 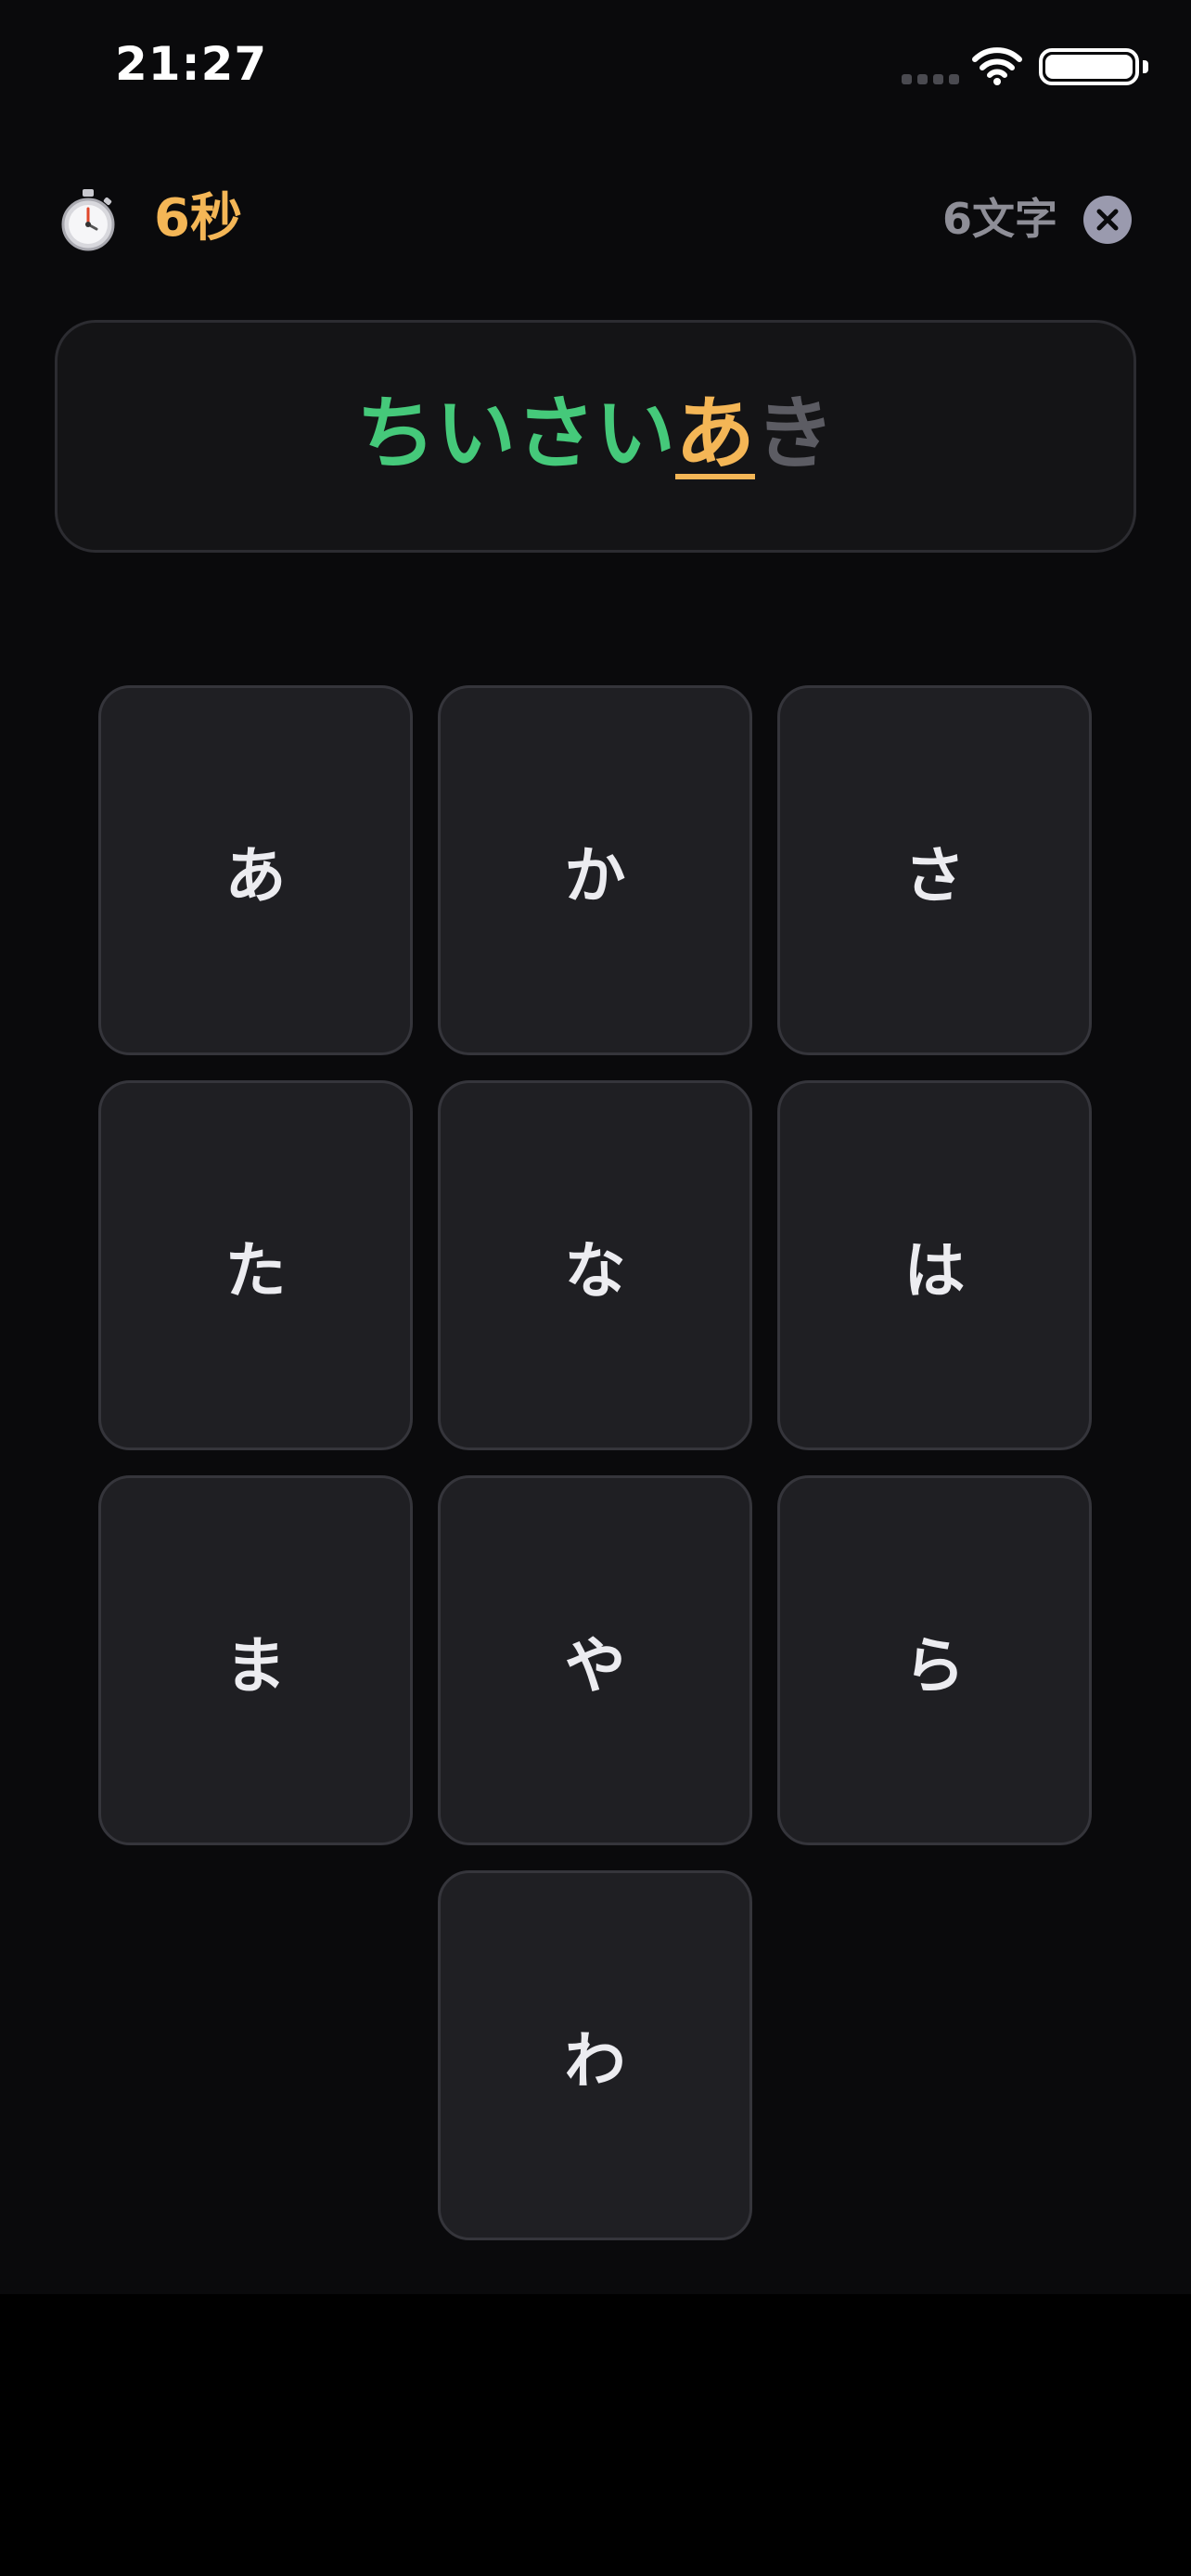 I want to click on close-button, so click(x=1107, y=220).